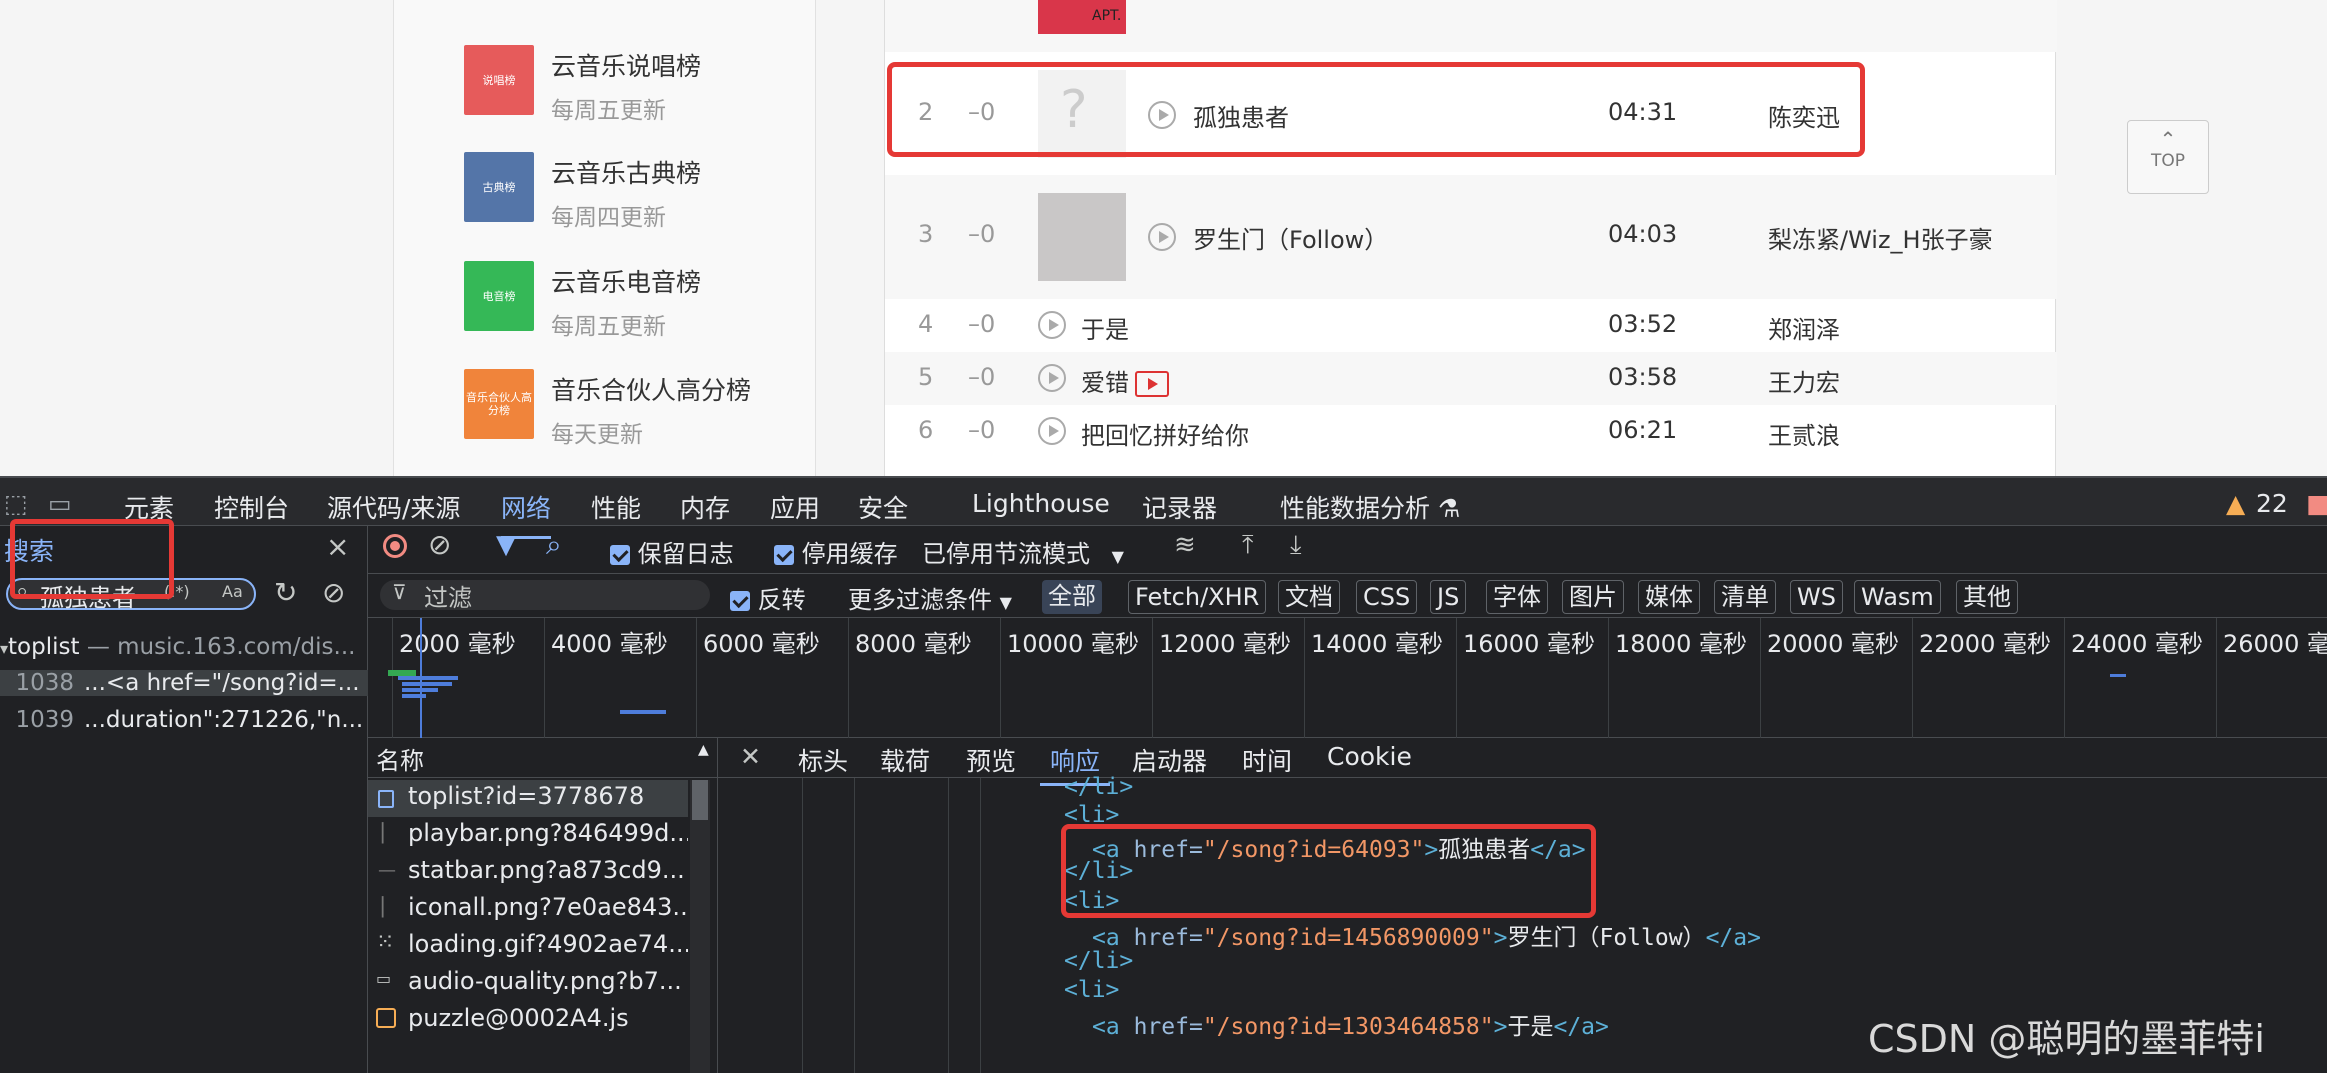 This screenshot has height=1073, width=2327. What do you see at coordinates (795, 507) in the screenshot?
I see `tab-application: 应用` at bounding box center [795, 507].